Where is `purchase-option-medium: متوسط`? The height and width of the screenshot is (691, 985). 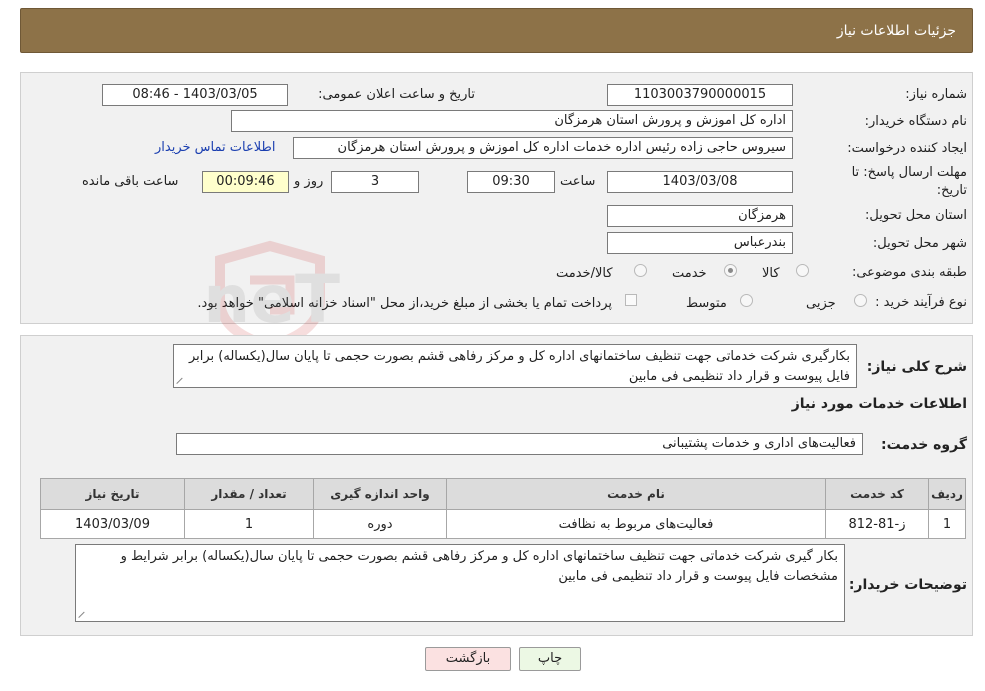
purchase-option-medium: متوسط is located at coordinates (706, 303).